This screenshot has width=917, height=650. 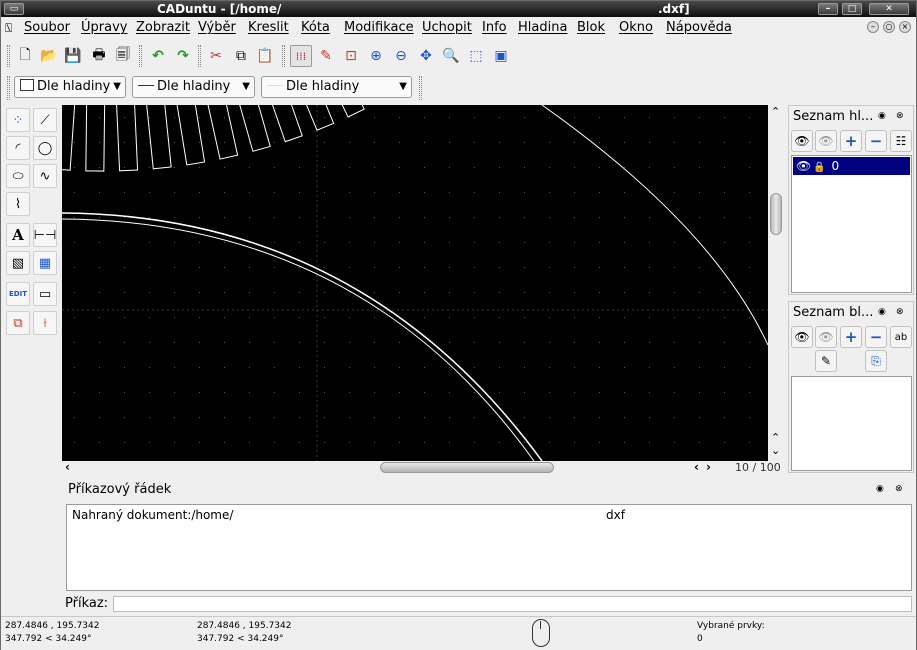 I want to click on paste-icon: 📋, so click(x=265, y=56).